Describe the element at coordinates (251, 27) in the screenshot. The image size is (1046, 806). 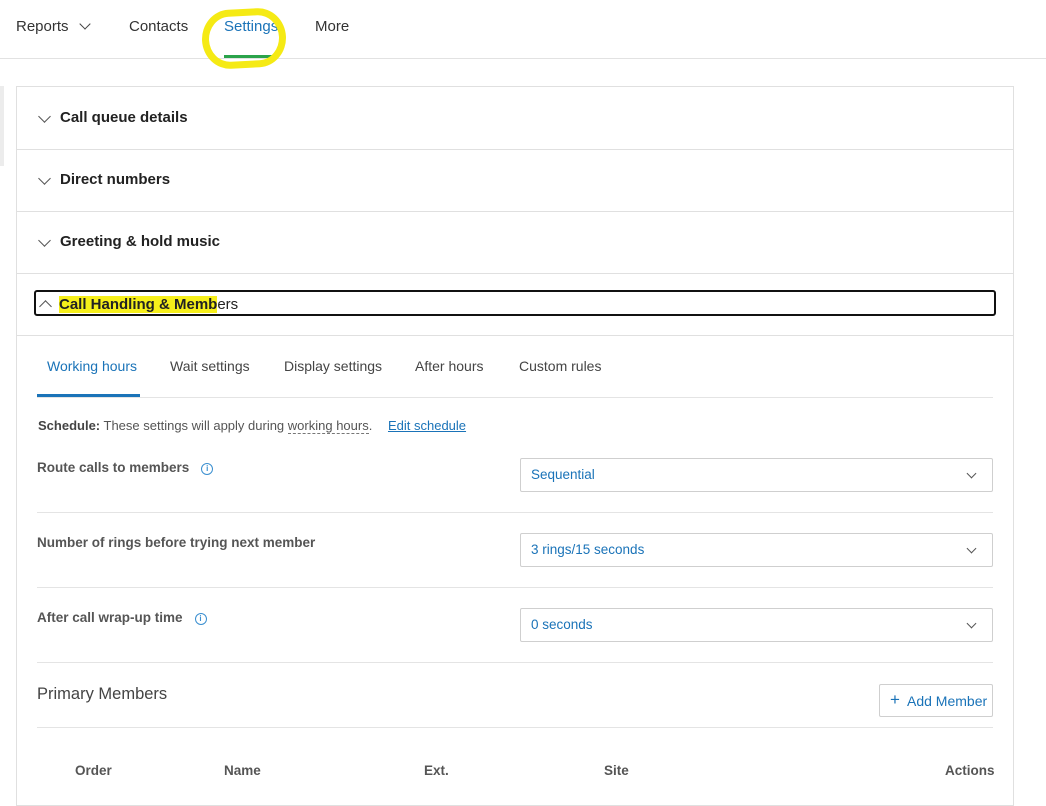
I see `nav-settings: Settings` at that location.